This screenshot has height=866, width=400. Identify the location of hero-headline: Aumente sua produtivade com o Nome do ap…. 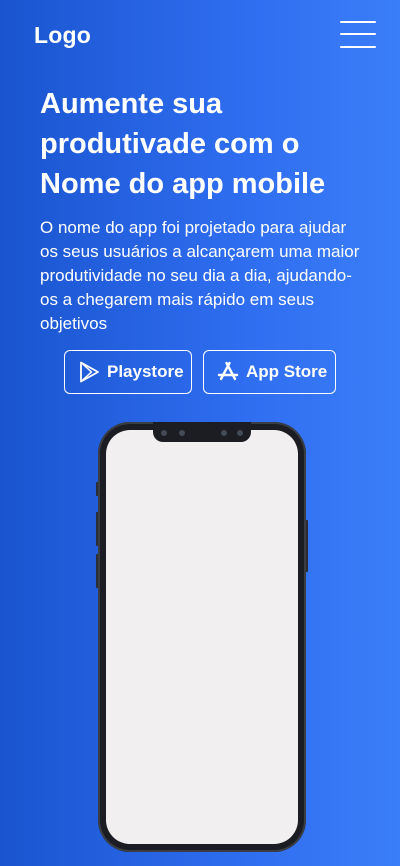
(183, 144).